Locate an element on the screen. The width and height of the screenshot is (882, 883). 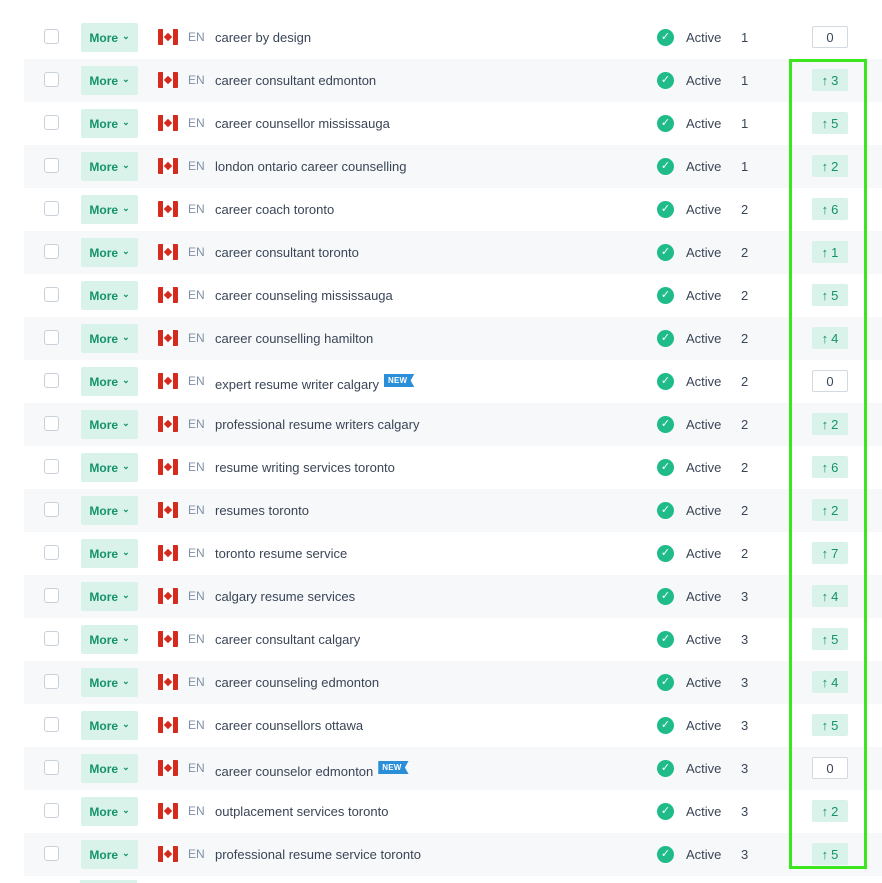
keyword-text: resume writing services toronto is located at coordinates (305, 467).